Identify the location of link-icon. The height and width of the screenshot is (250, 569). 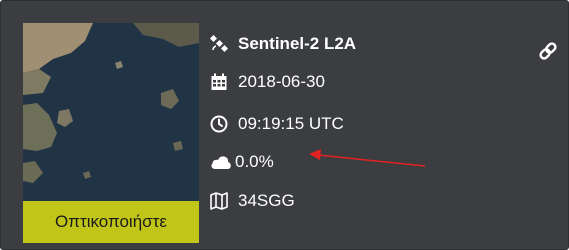
(548, 51).